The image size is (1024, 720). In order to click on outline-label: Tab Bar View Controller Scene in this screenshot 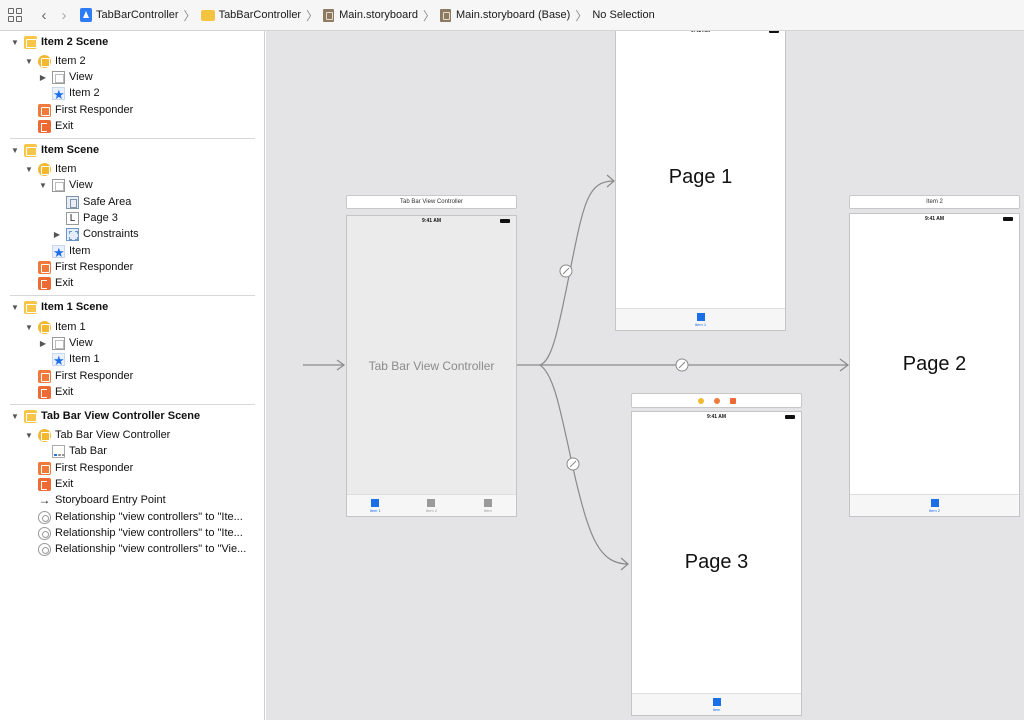, I will do `click(121, 416)`.